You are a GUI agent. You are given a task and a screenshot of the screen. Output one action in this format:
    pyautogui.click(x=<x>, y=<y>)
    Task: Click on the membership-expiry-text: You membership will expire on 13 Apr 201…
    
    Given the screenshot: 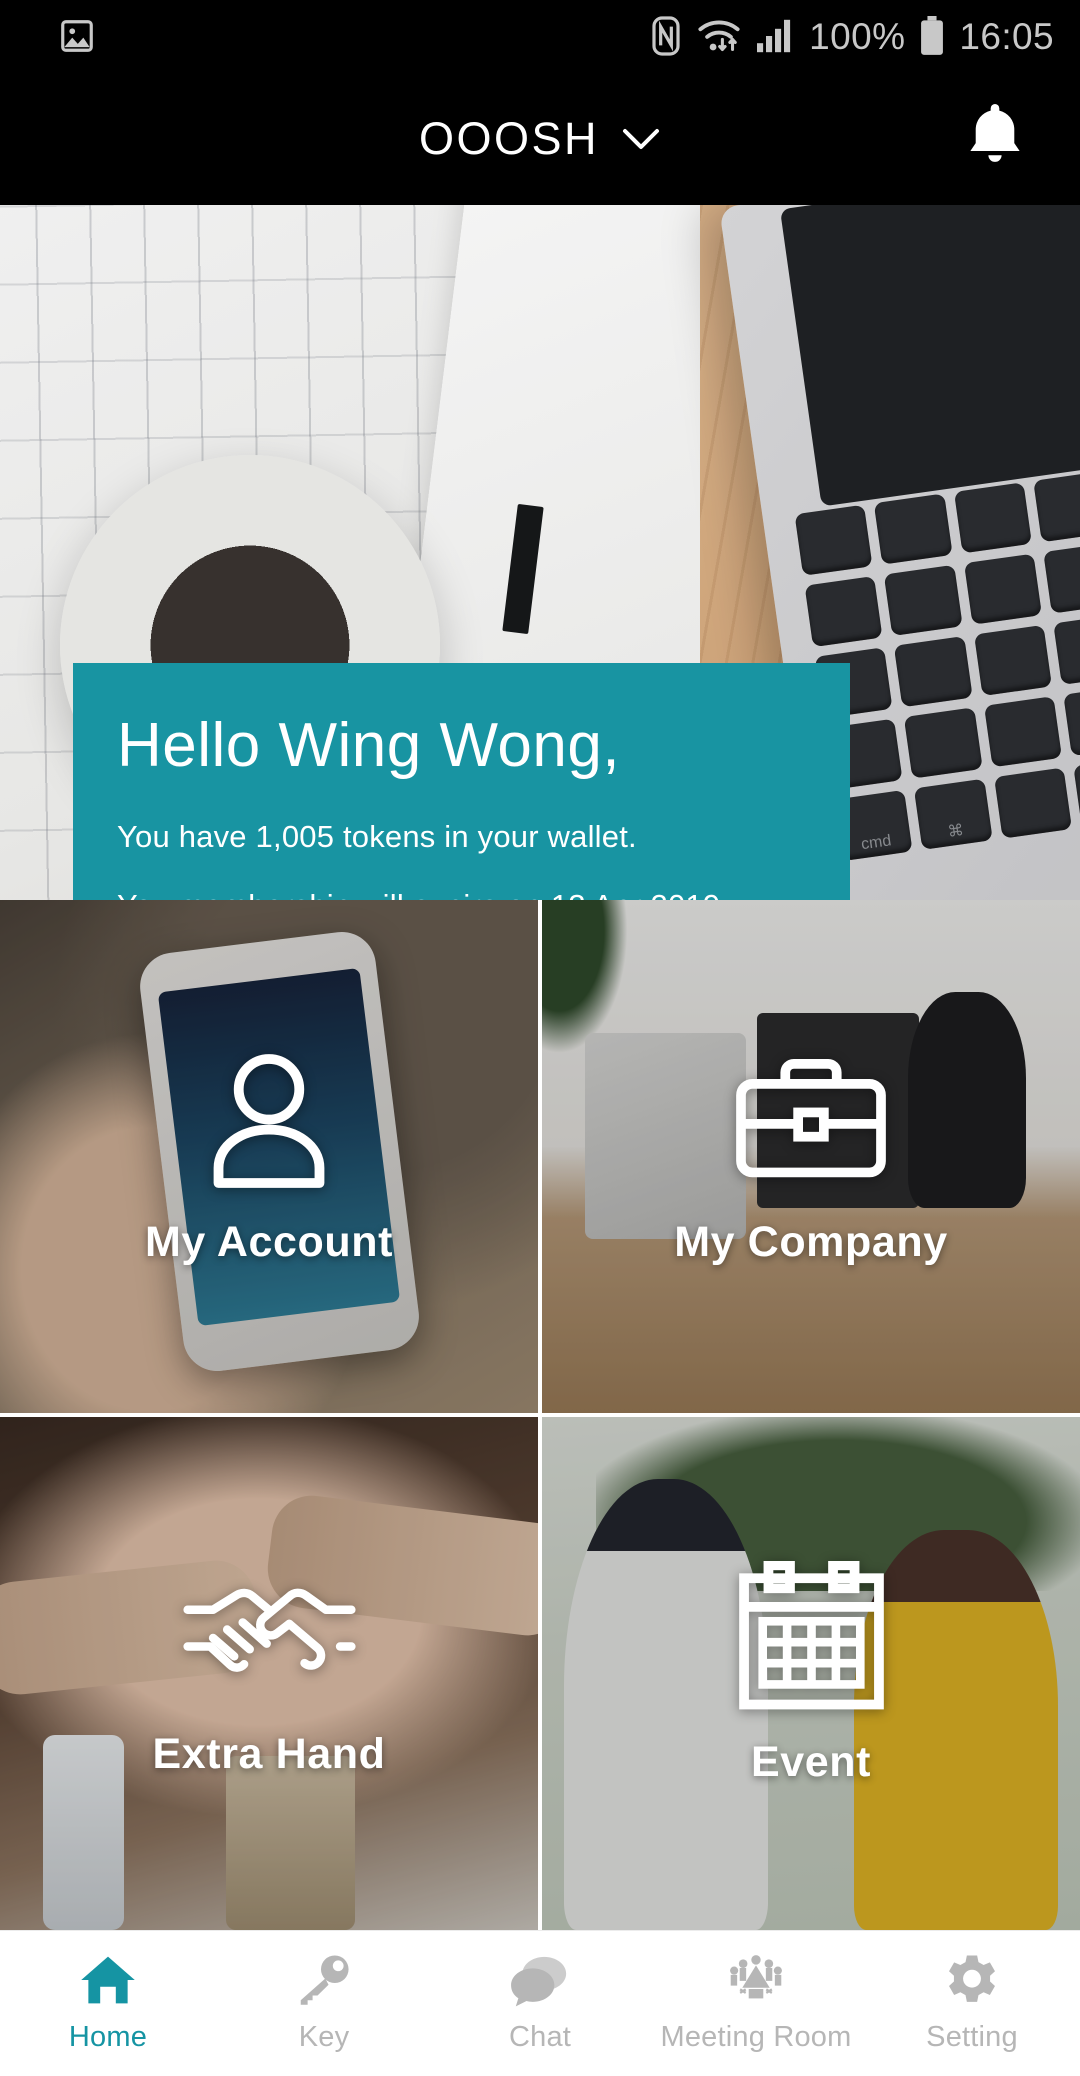 What is the action you would take?
    pyautogui.click(x=461, y=895)
    